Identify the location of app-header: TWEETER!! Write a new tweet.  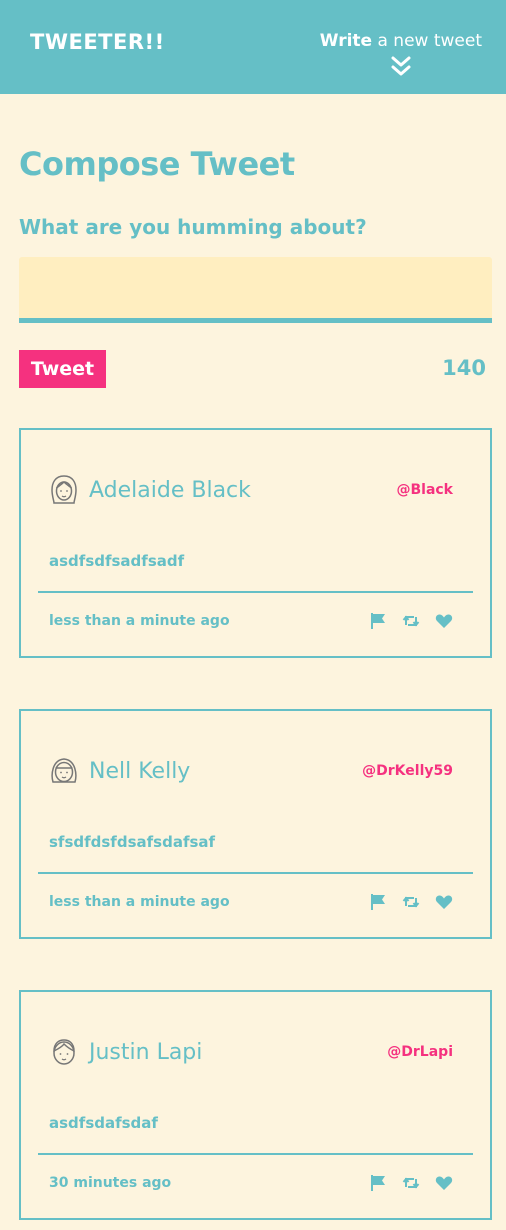
(253, 47).